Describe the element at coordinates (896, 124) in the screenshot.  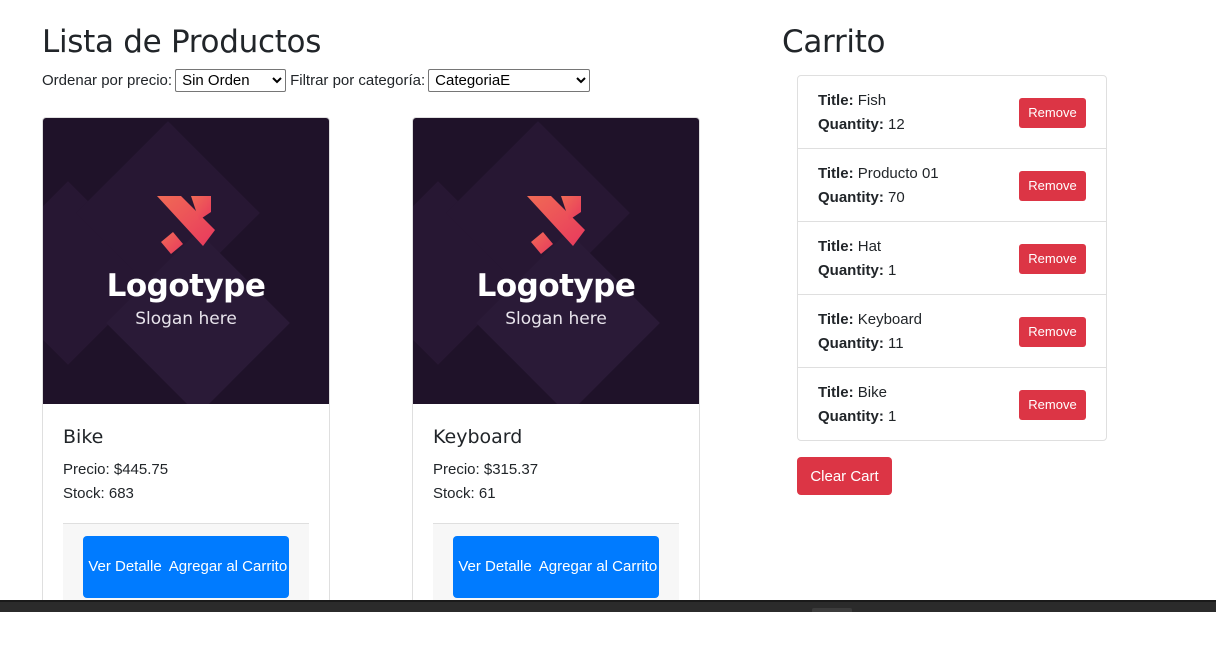
I see `cart-item-quantity: 12` at that location.